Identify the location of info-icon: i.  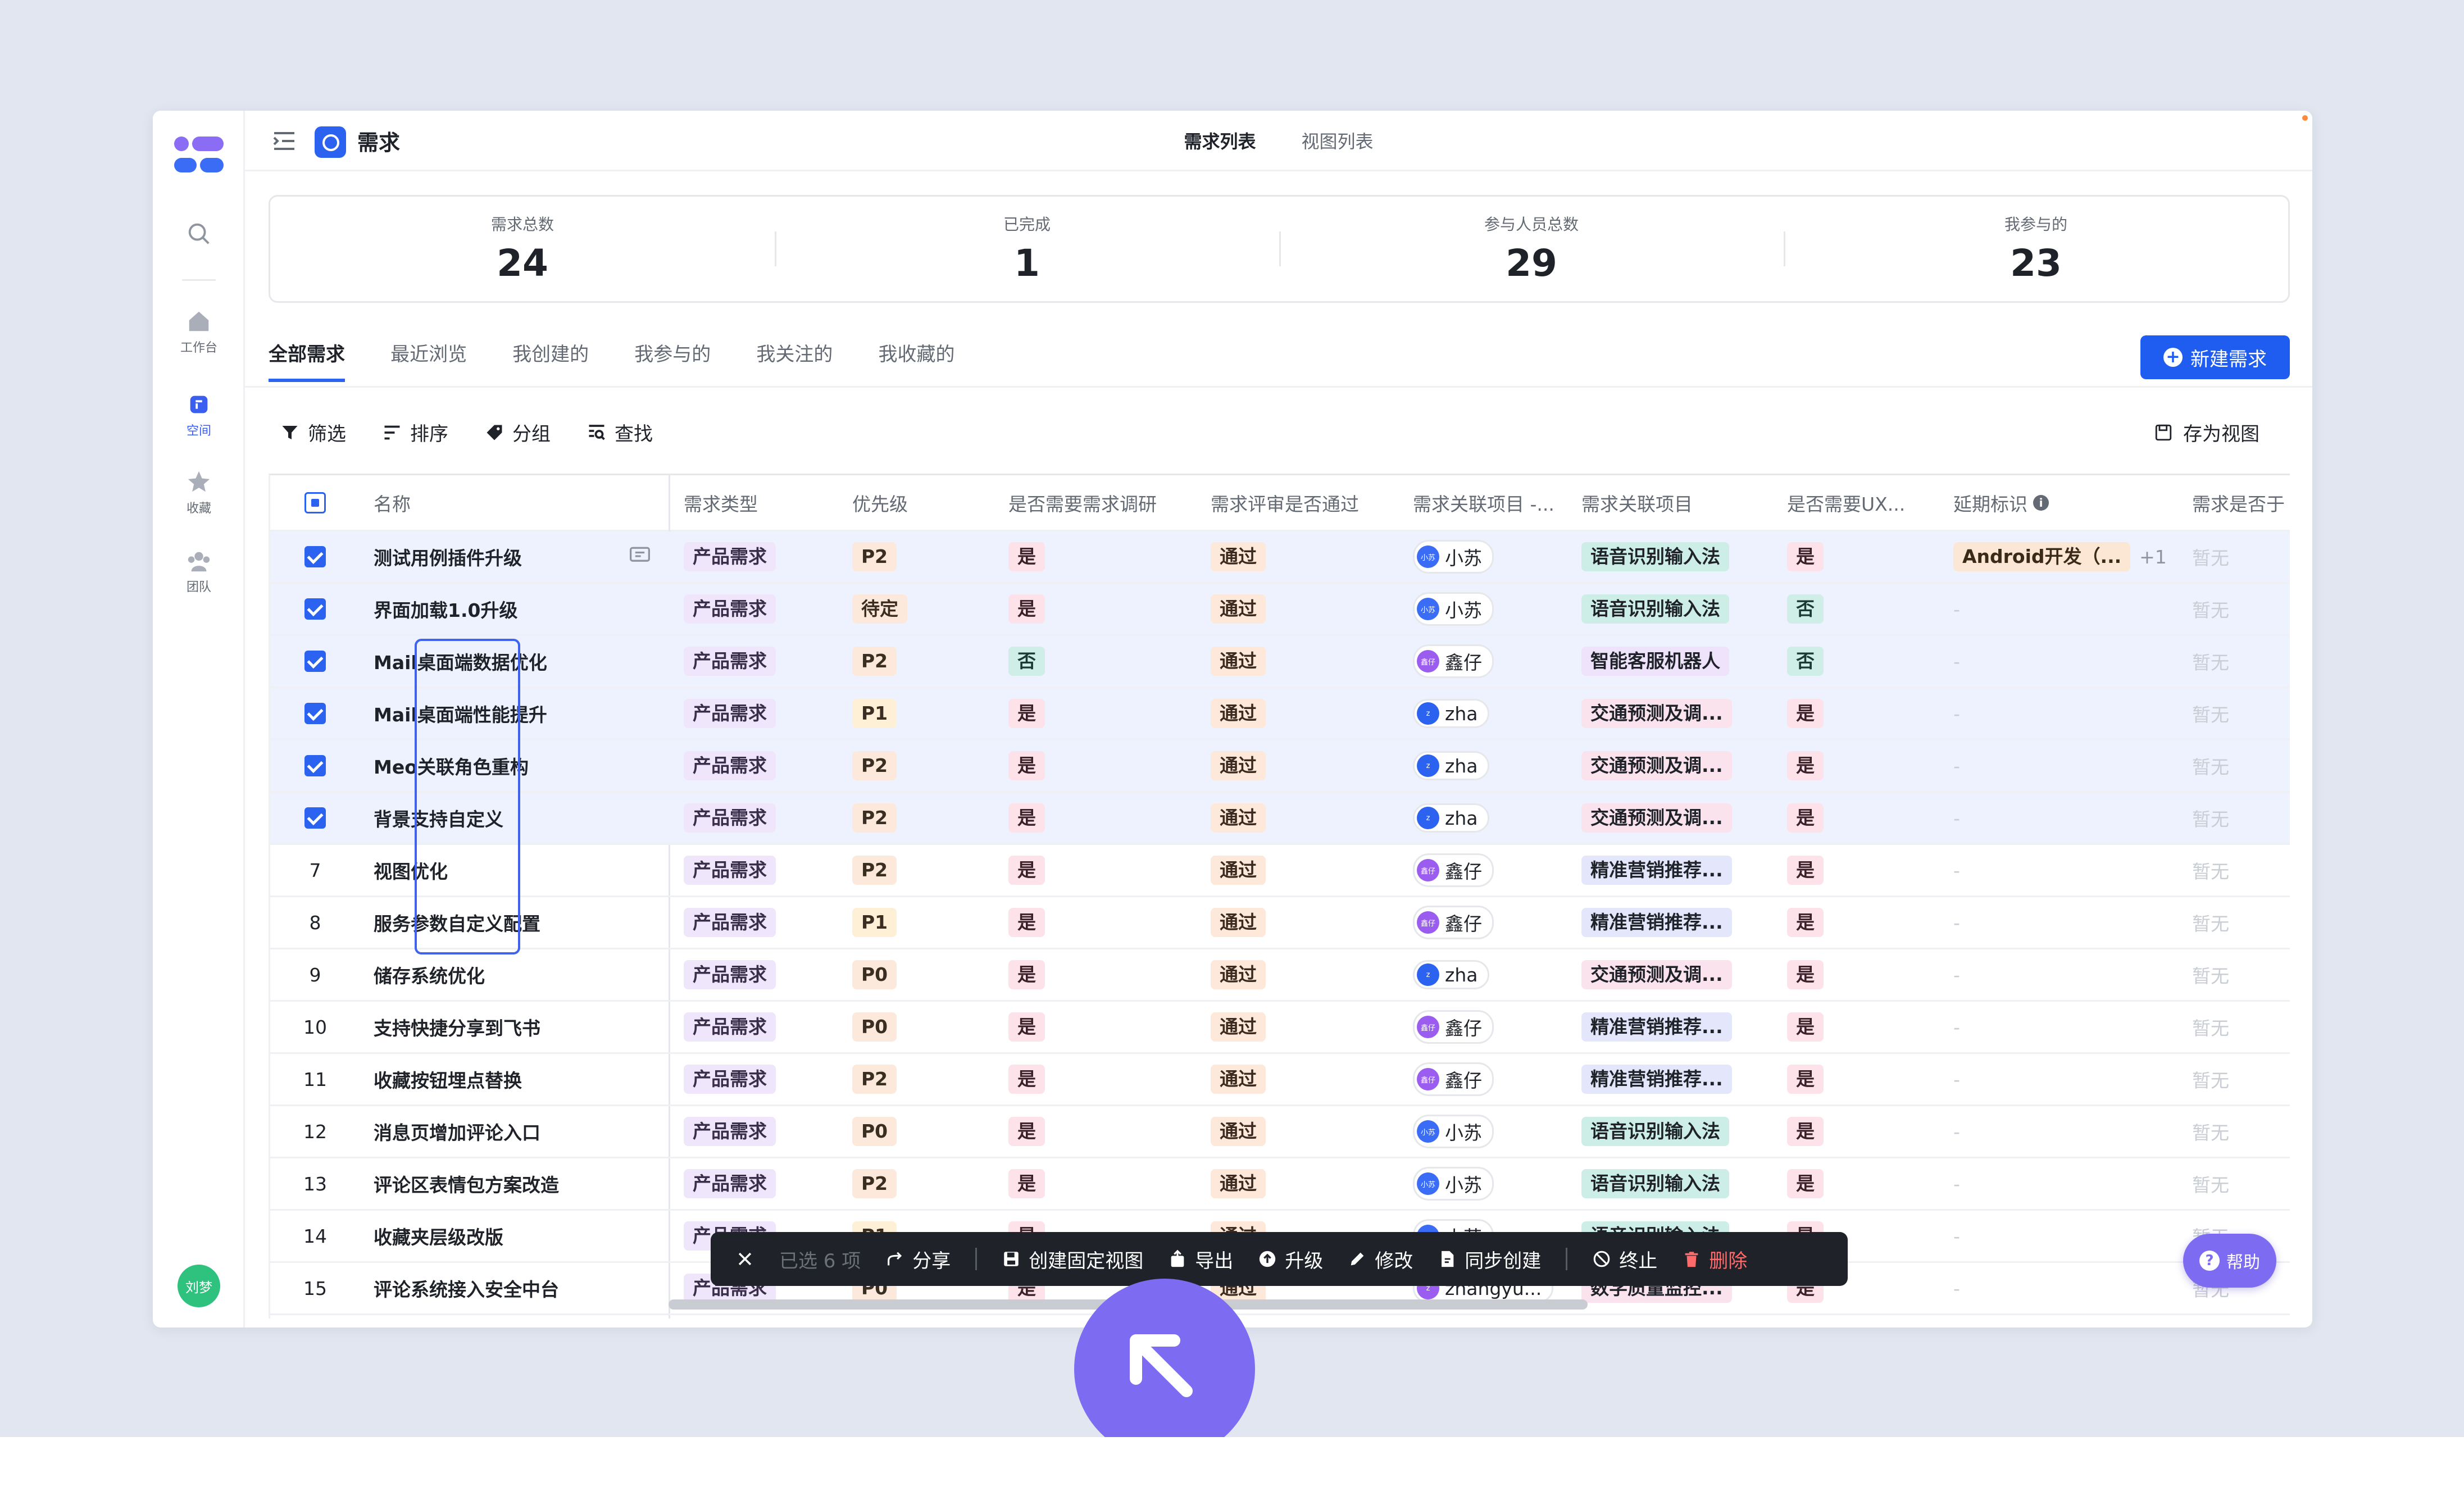
(2041, 502).